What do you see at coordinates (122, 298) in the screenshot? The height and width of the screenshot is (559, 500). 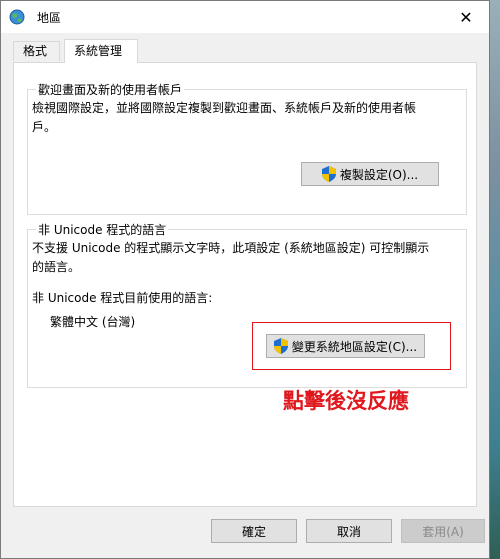 I see `current-language-label: 非 Unicode 程式目前使用的語言:` at bounding box center [122, 298].